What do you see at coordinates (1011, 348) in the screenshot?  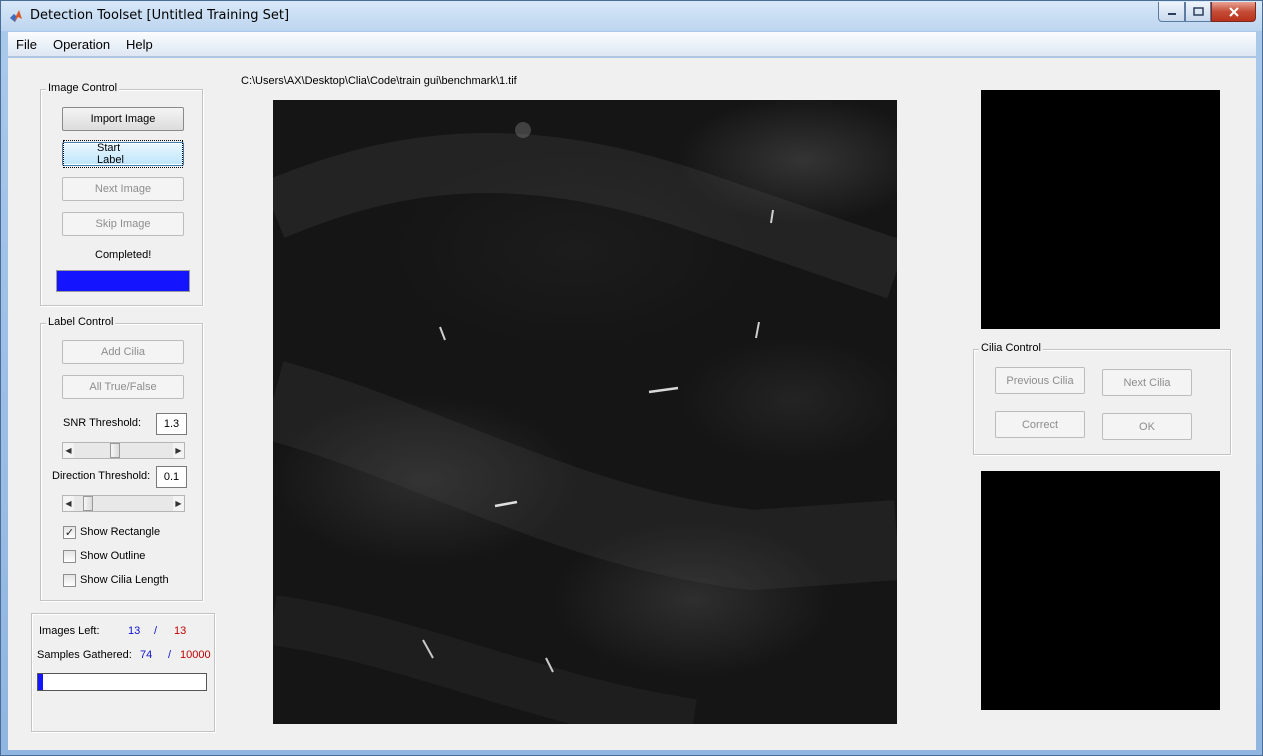 I see `cilia-control-title: Cilia Control` at bounding box center [1011, 348].